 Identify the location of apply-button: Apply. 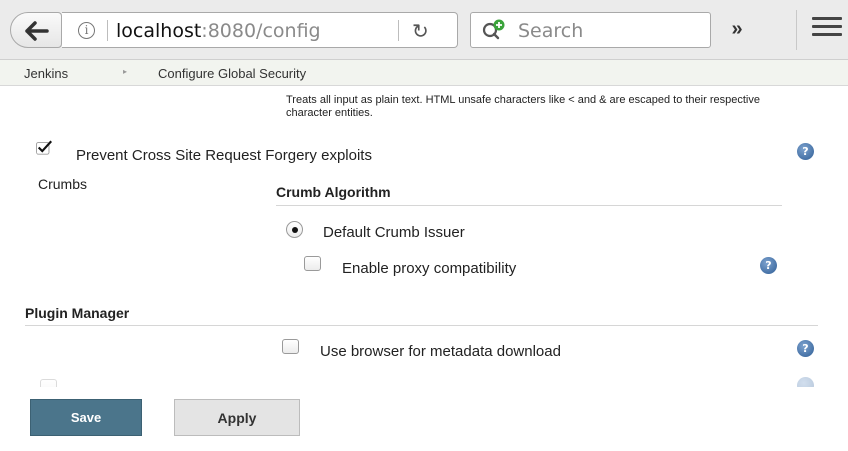
(237, 417).